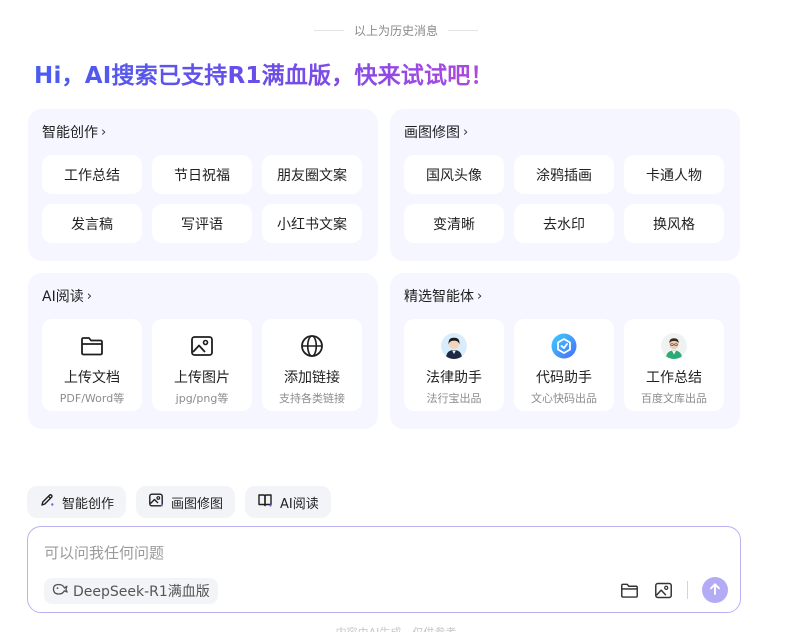 The image size is (792, 632). Describe the element at coordinates (264, 73) in the screenshot. I see `headline: Hi，AI搜索已支持R1满血版，快来试试吧！` at that location.